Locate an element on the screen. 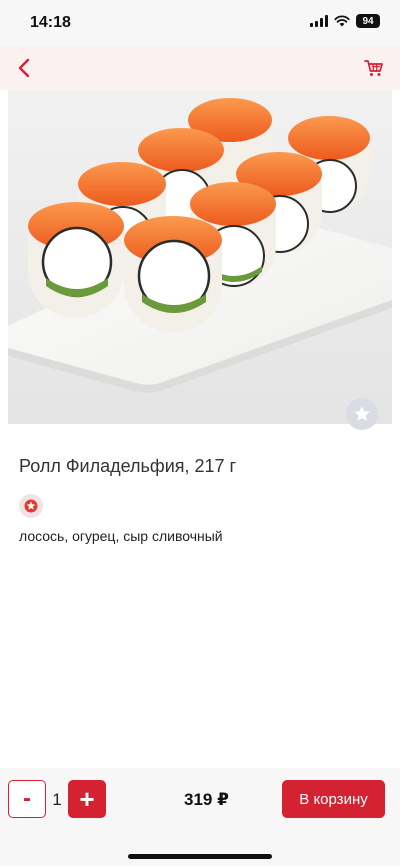  battery-icon: 94 is located at coordinates (368, 21).